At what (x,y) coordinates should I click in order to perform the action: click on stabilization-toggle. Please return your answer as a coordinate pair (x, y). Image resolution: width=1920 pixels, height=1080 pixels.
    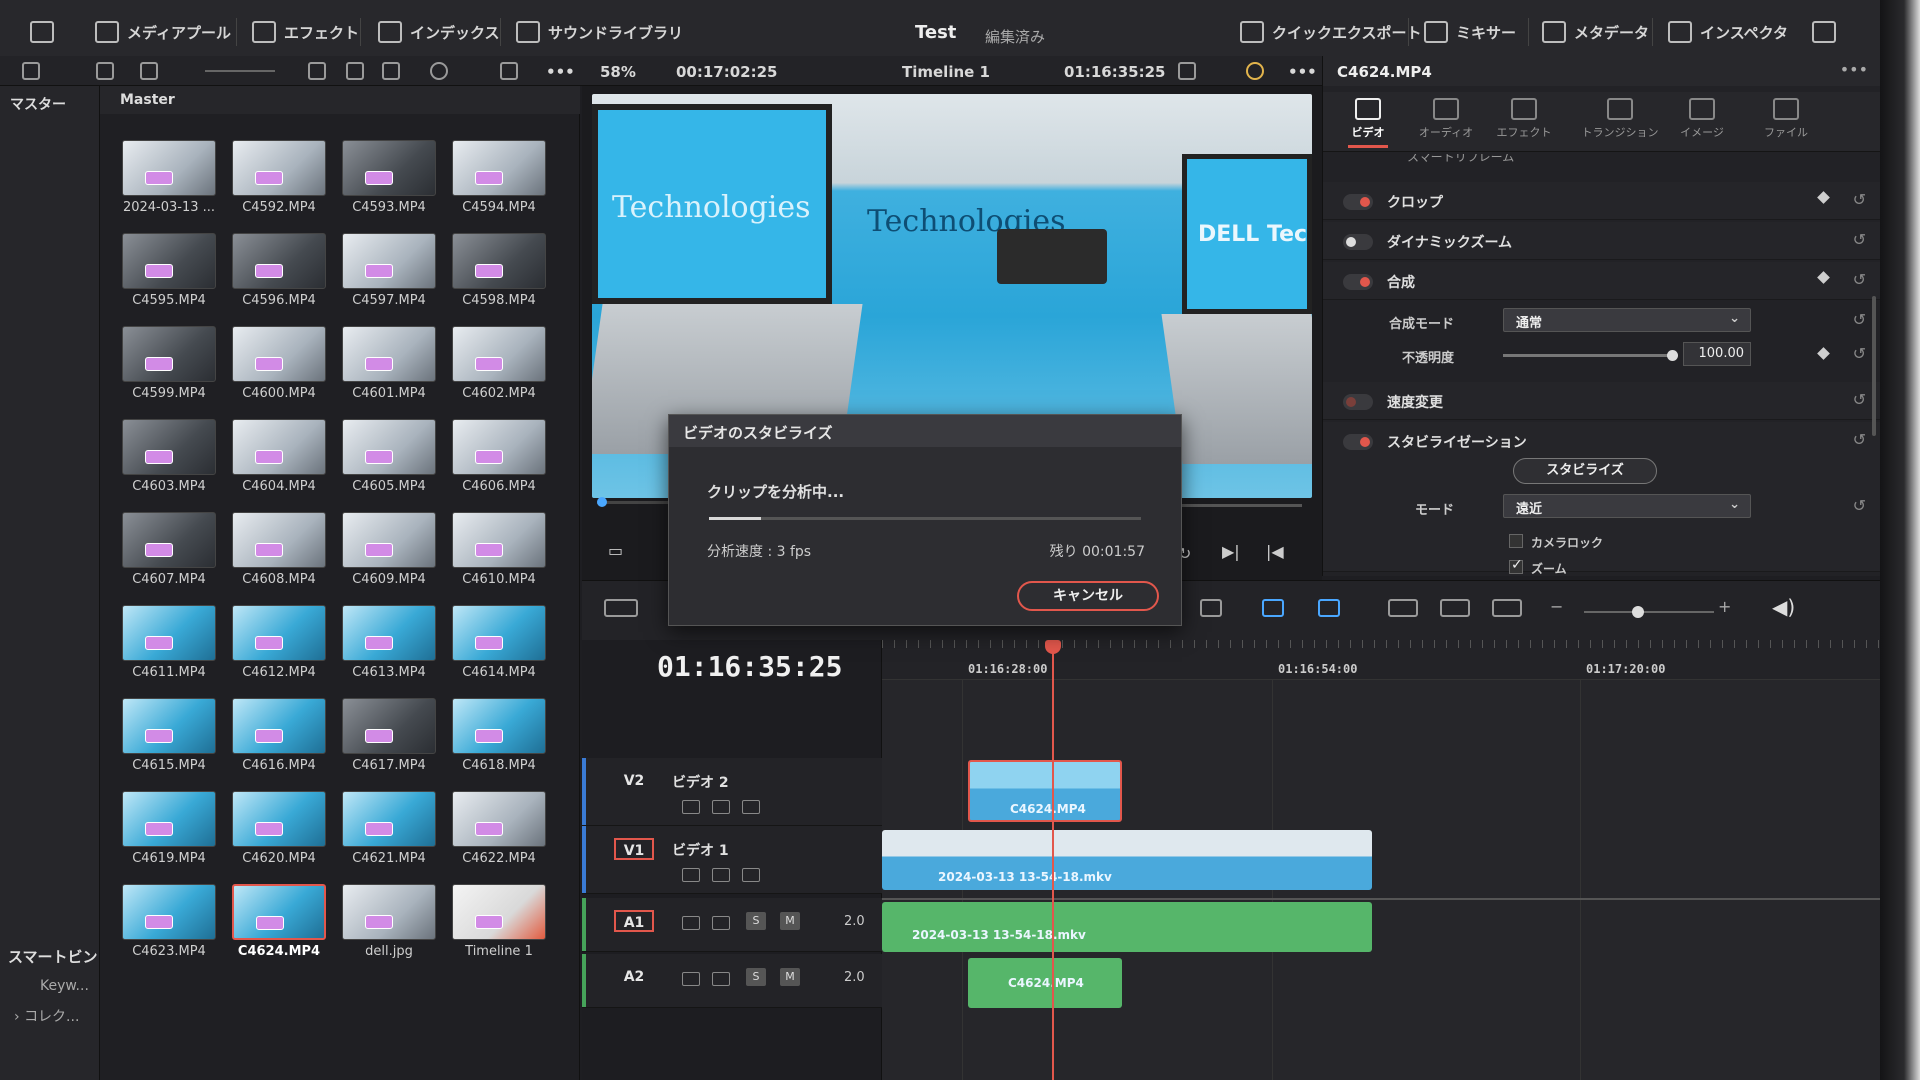
    Looking at the image, I should click on (1358, 442).